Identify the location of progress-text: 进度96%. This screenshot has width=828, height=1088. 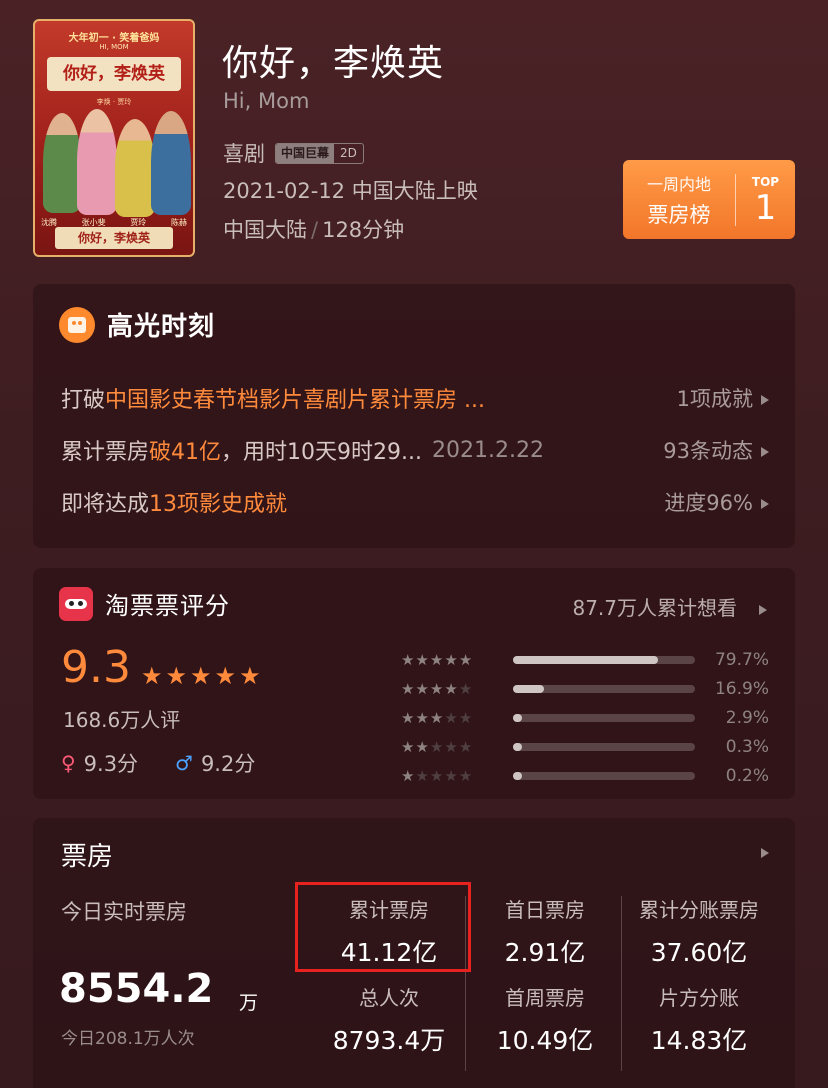
(708, 503).